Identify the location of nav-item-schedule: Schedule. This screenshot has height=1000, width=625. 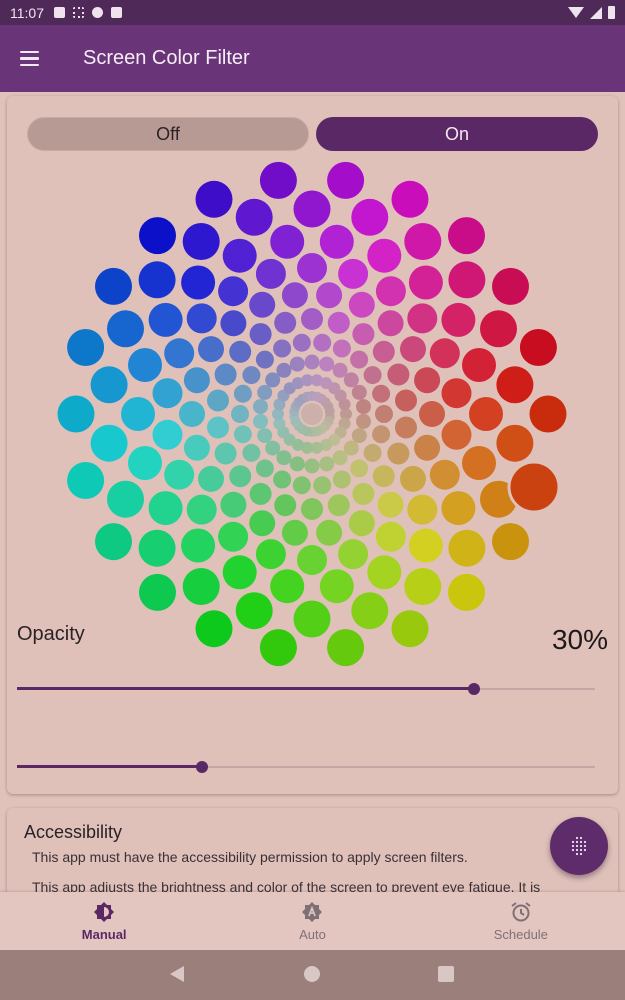
(521, 921).